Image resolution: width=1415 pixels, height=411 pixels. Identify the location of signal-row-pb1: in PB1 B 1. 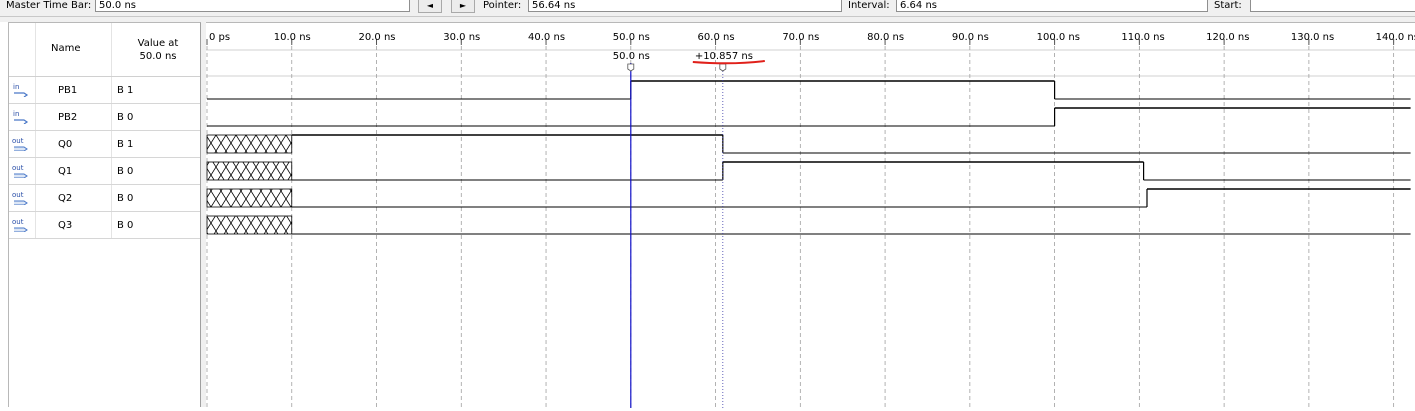
(104, 90).